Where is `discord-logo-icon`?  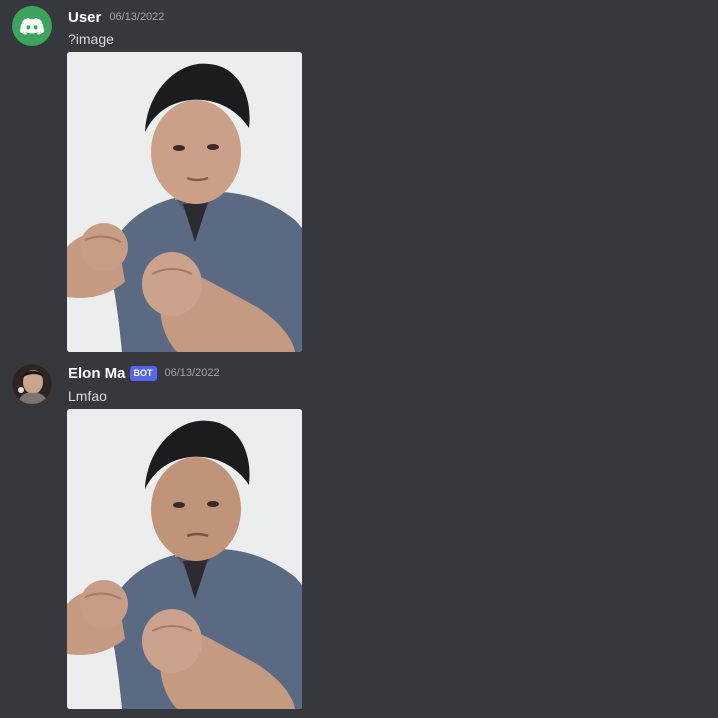
discord-logo-icon is located at coordinates (32, 26).